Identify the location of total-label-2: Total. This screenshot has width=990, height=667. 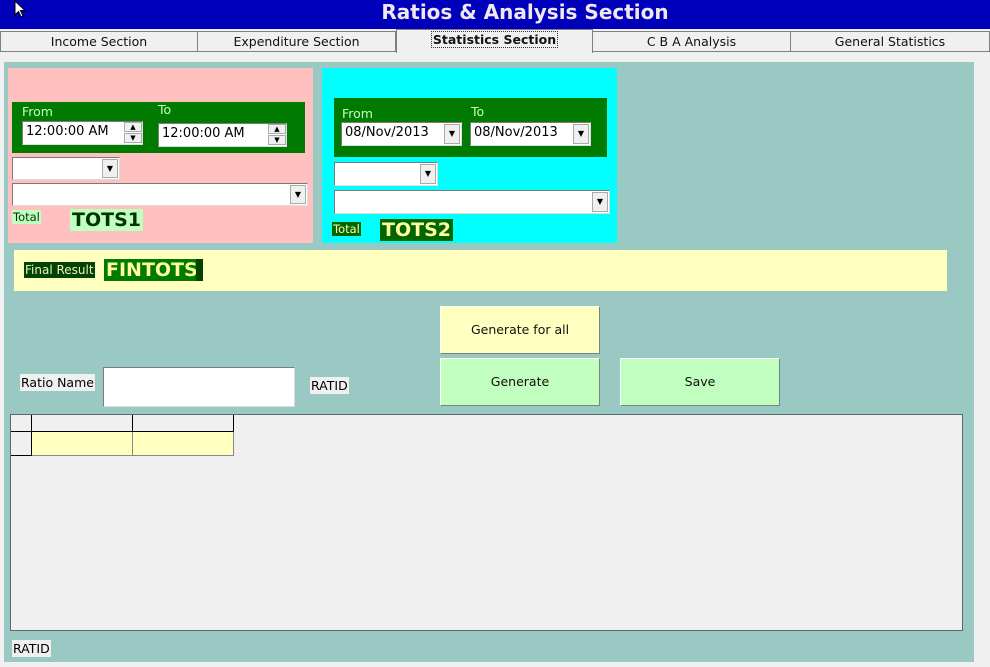
(346, 229).